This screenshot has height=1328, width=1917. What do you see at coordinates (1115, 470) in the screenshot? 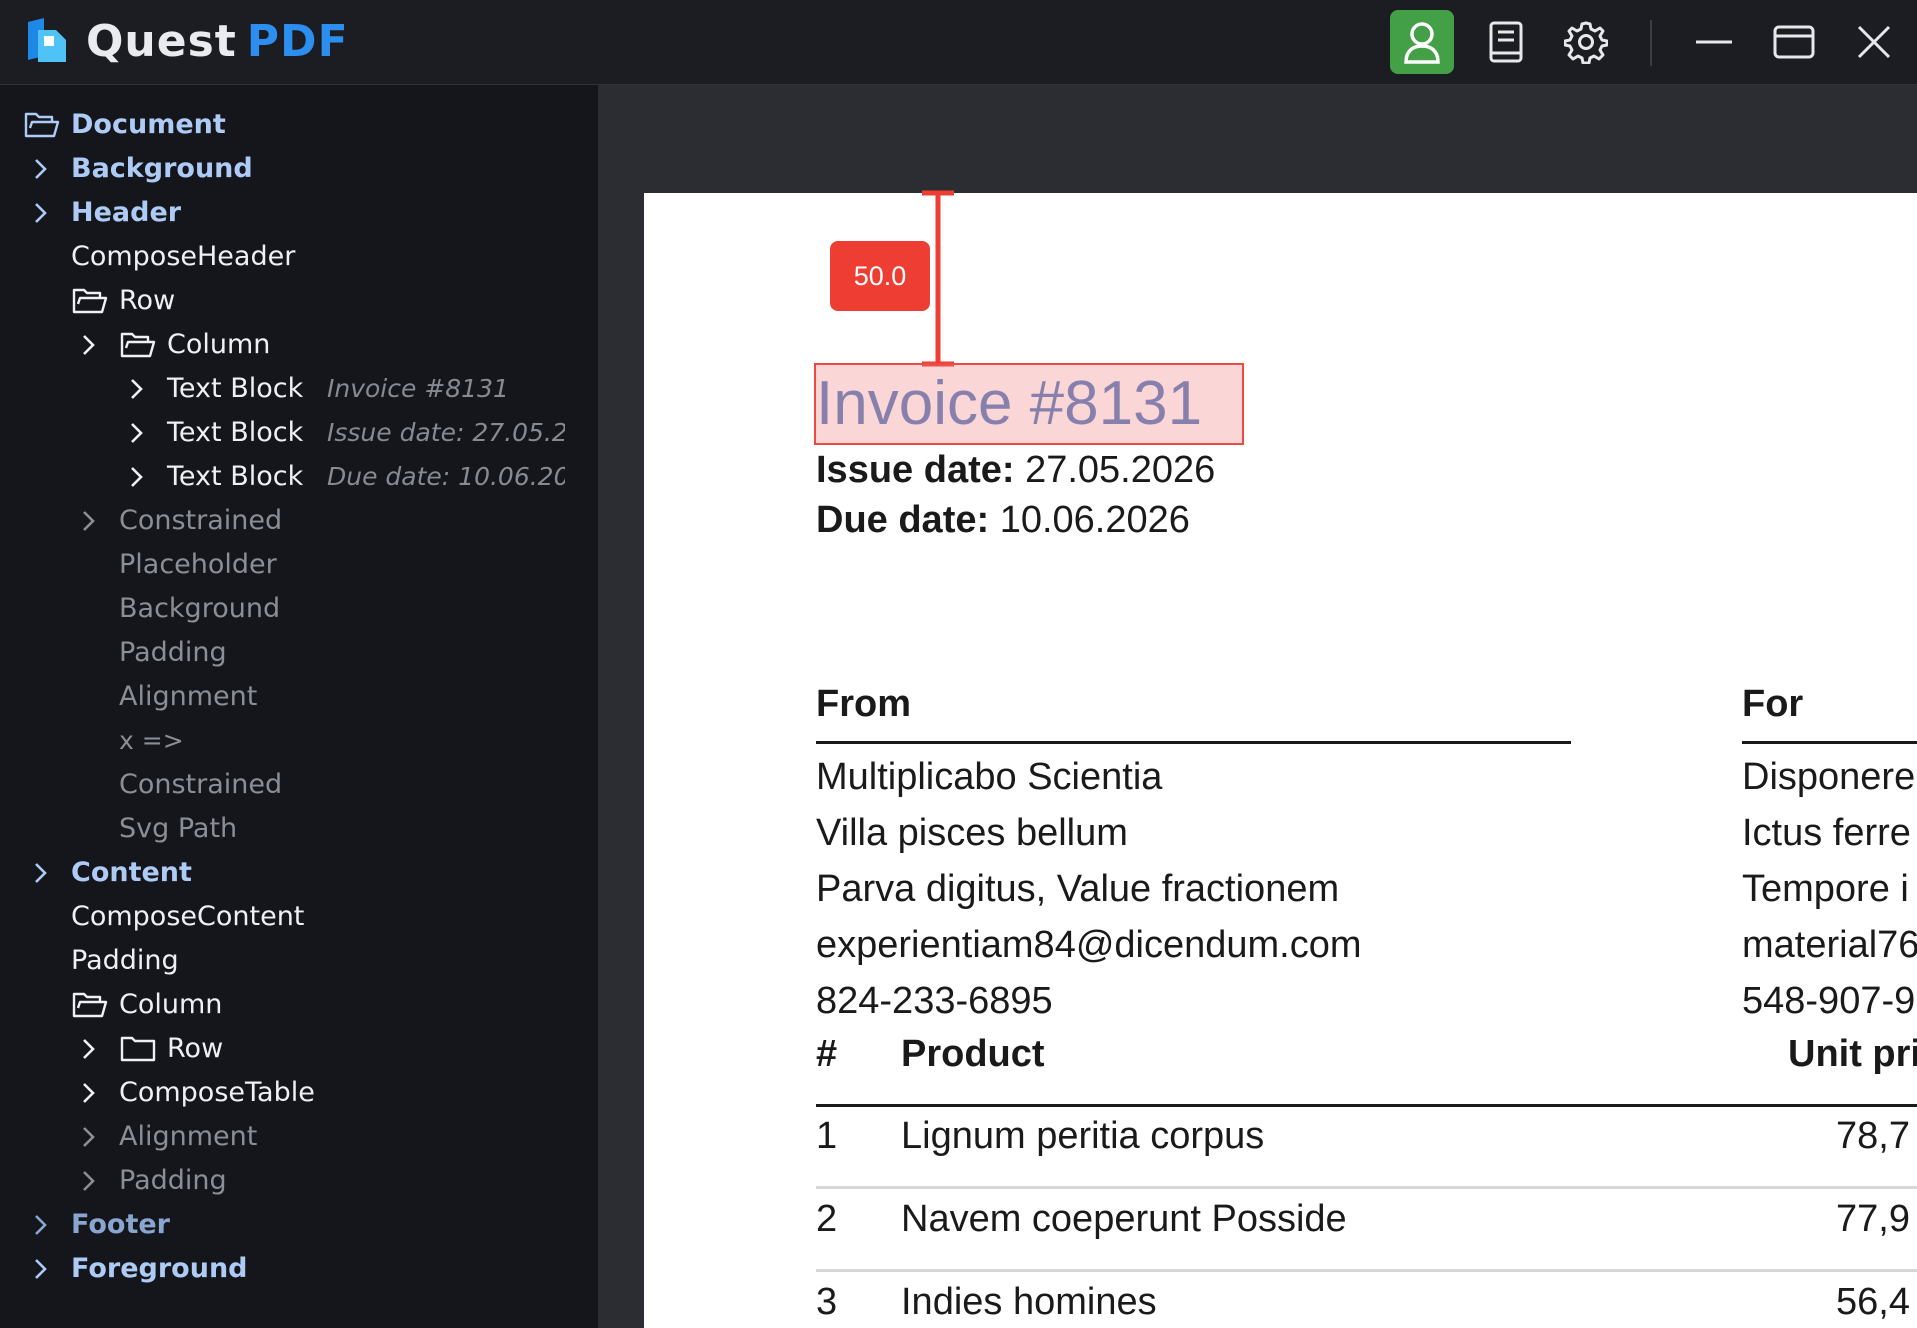
I see `issue-date-value: 27.05.2026` at bounding box center [1115, 470].